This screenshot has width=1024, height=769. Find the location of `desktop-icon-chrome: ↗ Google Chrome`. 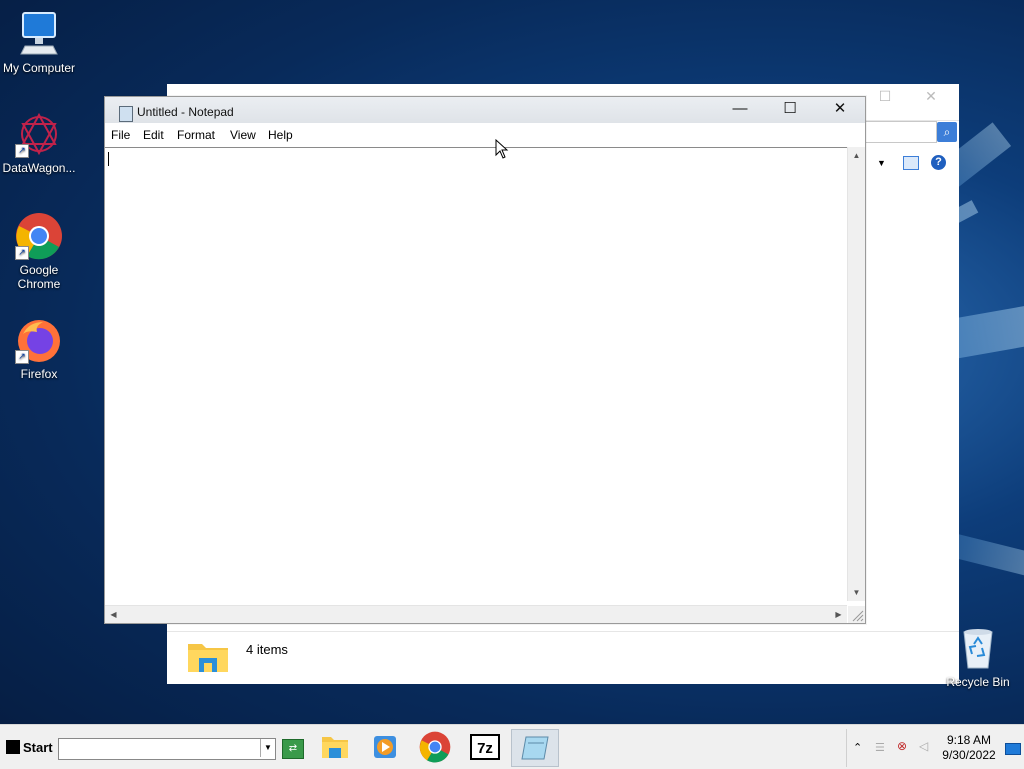

desktop-icon-chrome: ↗ Google Chrome is located at coordinates (39, 251).